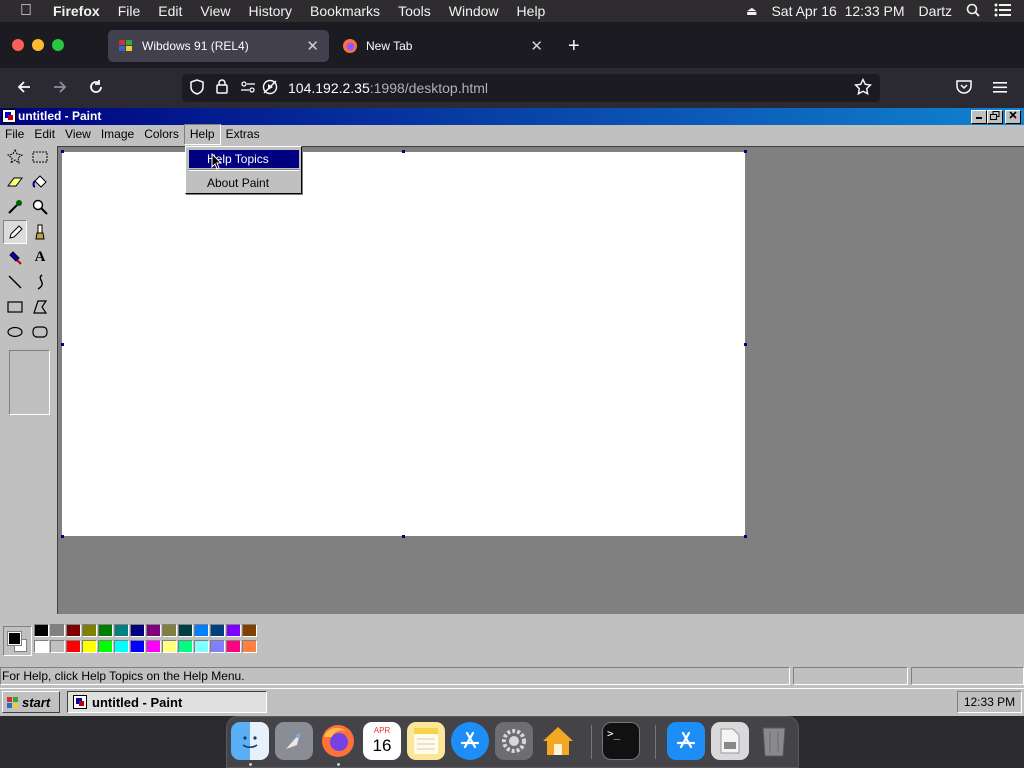 Image resolution: width=1024 pixels, height=768 pixels. Describe the element at coordinates (29, 382) in the screenshot. I see `tool-options-box` at that location.